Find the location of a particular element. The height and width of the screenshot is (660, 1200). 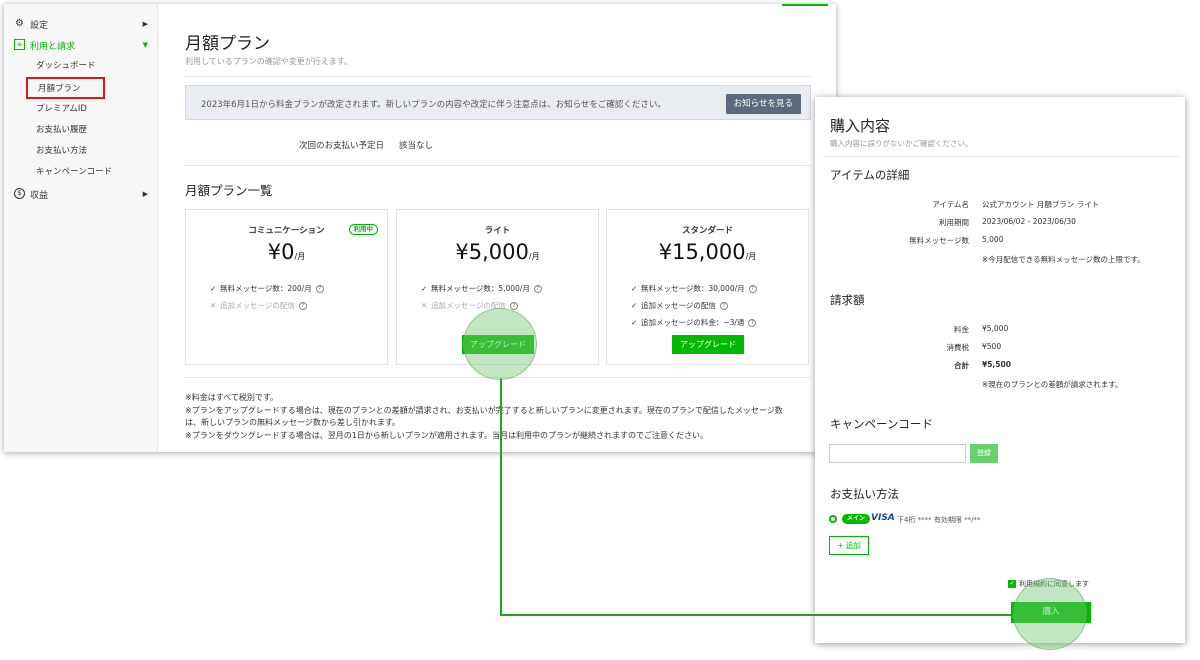

sidebar-item-premium-id: プレミアムID is located at coordinates (61, 109).